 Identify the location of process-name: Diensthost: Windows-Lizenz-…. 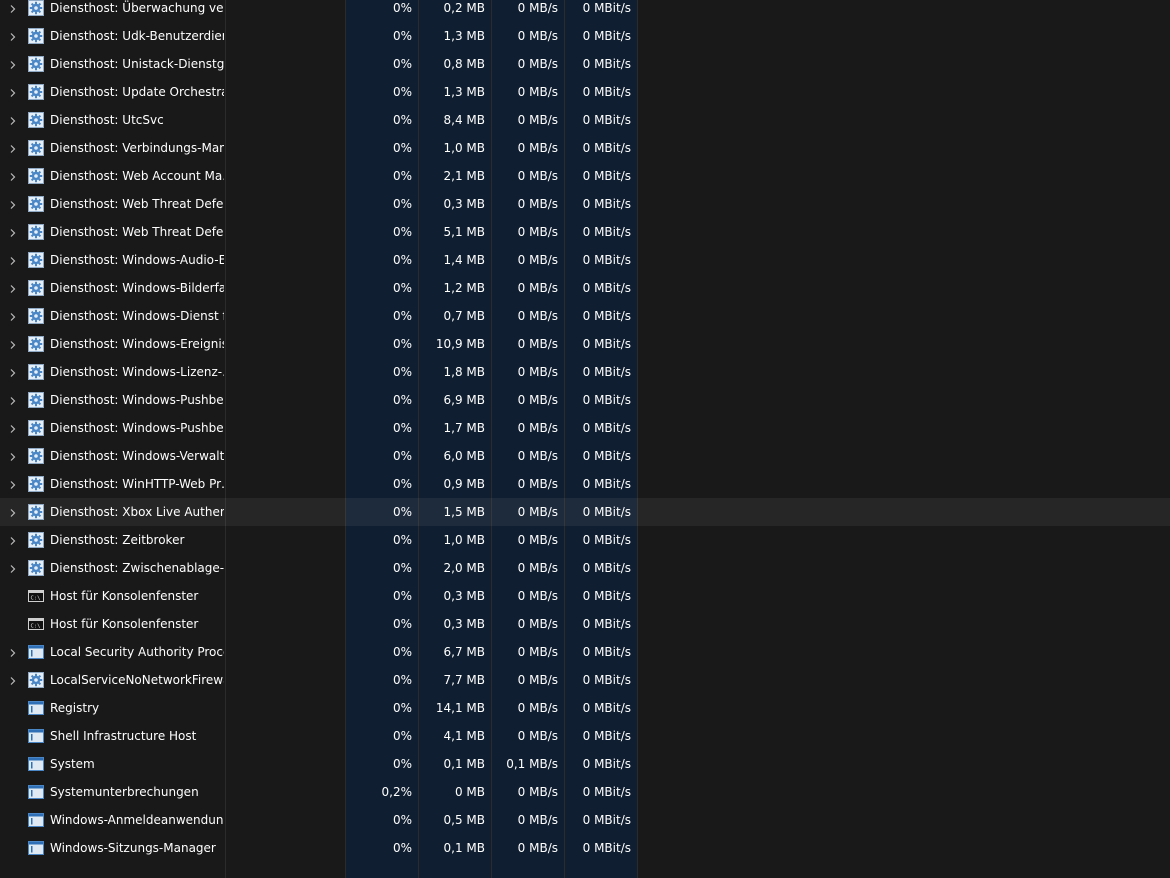
(137, 372).